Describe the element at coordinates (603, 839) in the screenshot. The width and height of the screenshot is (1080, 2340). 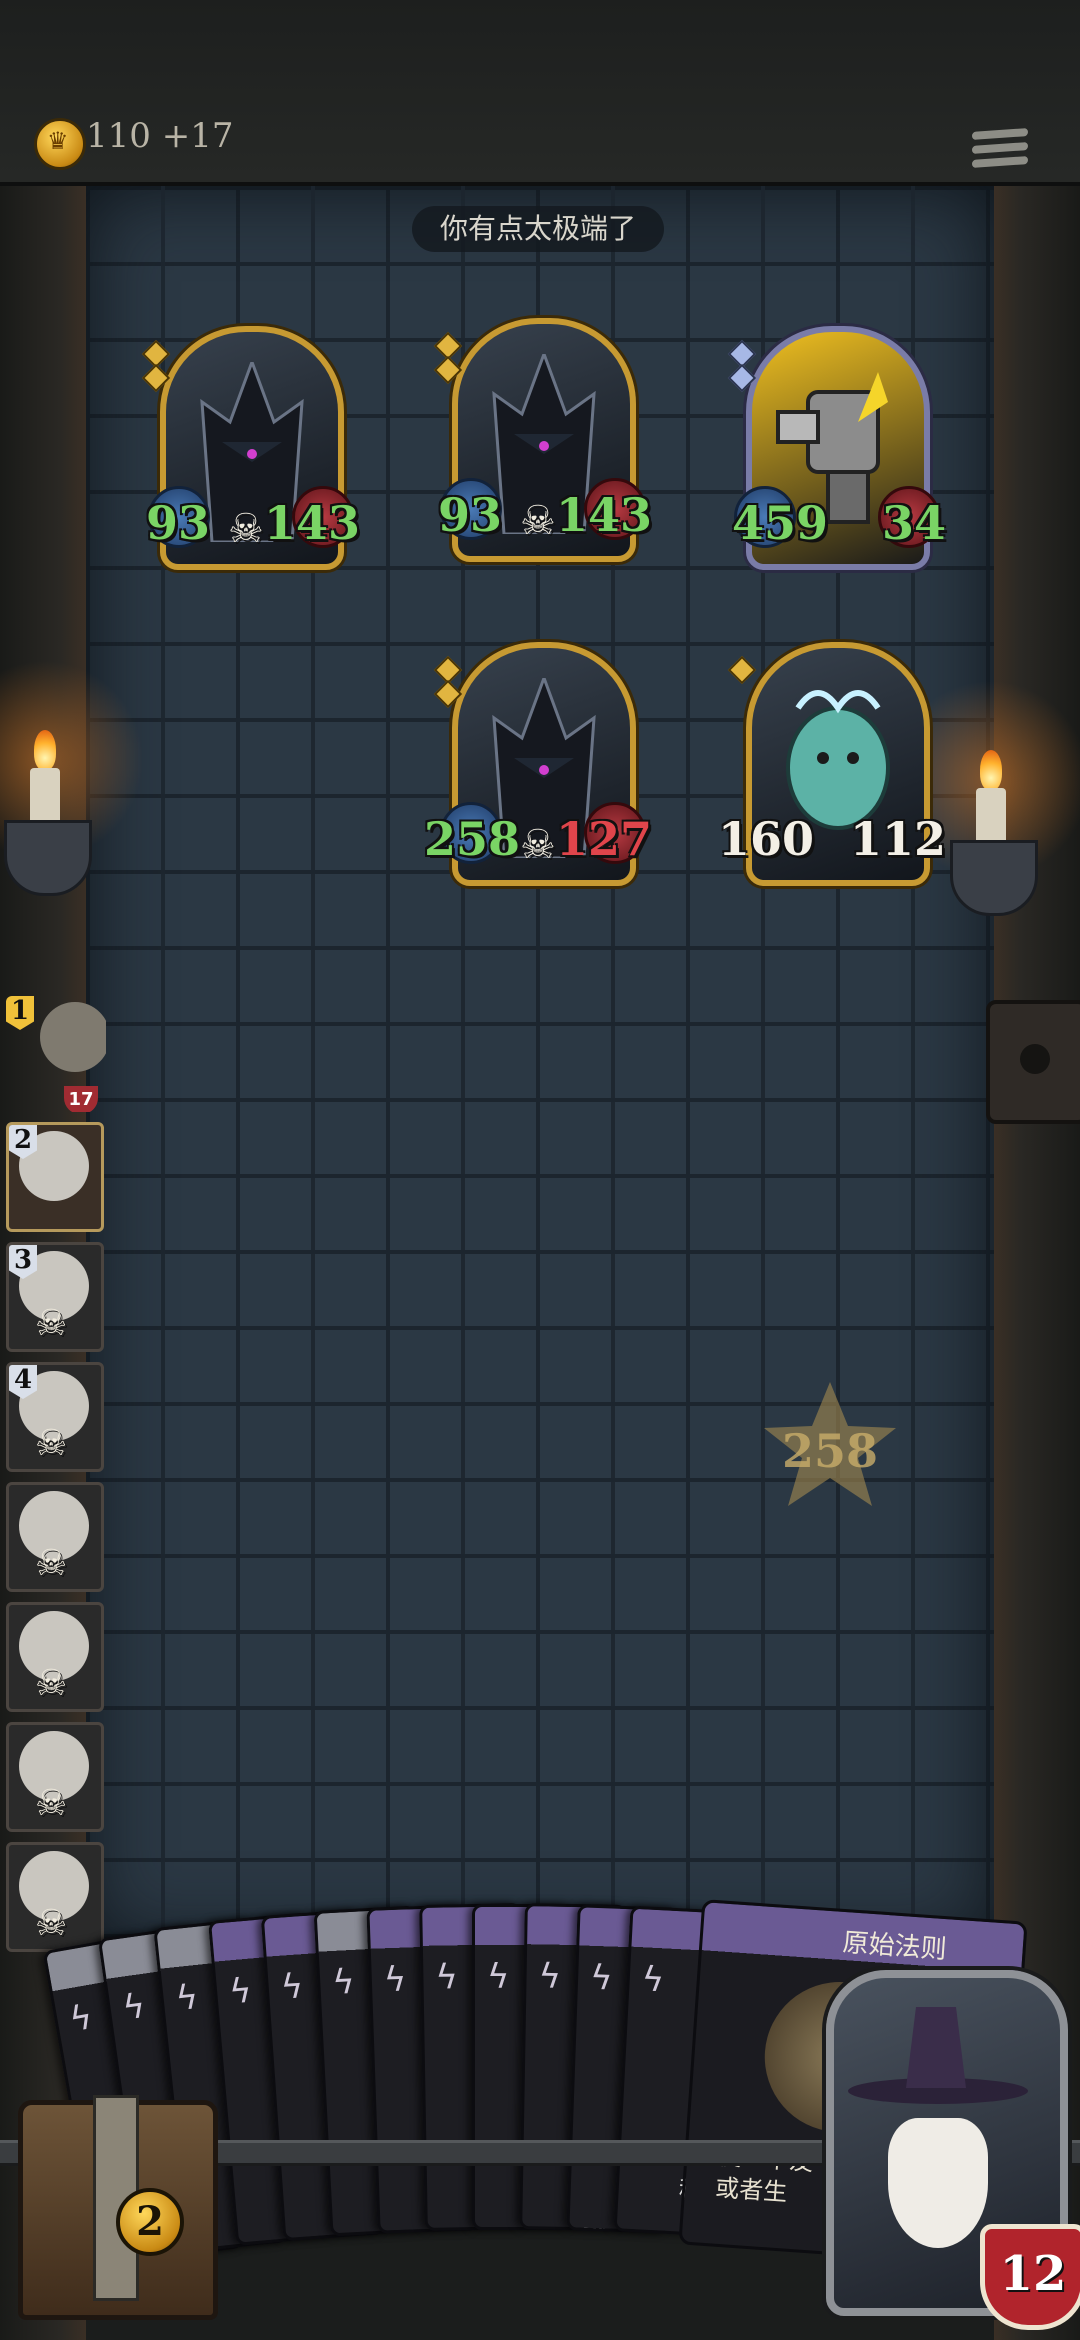
I see `enemy-health: 127` at that location.